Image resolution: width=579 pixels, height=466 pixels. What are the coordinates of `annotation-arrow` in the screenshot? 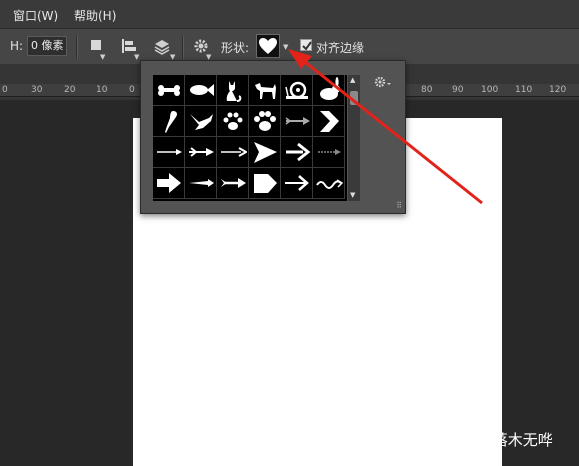 It's located at (385, 127).